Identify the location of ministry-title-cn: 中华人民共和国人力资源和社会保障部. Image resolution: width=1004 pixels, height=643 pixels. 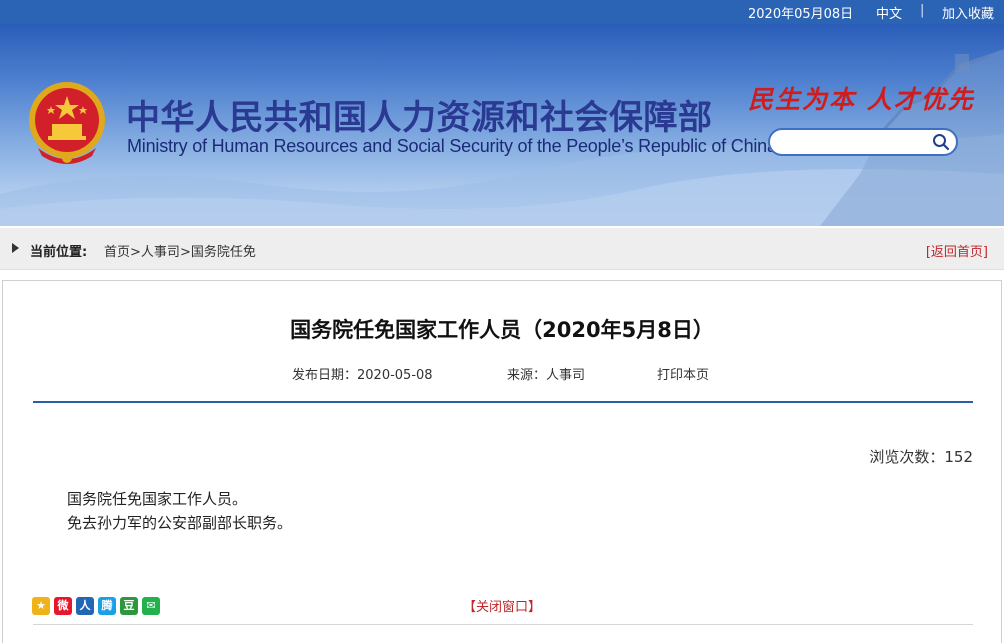
(419, 118).